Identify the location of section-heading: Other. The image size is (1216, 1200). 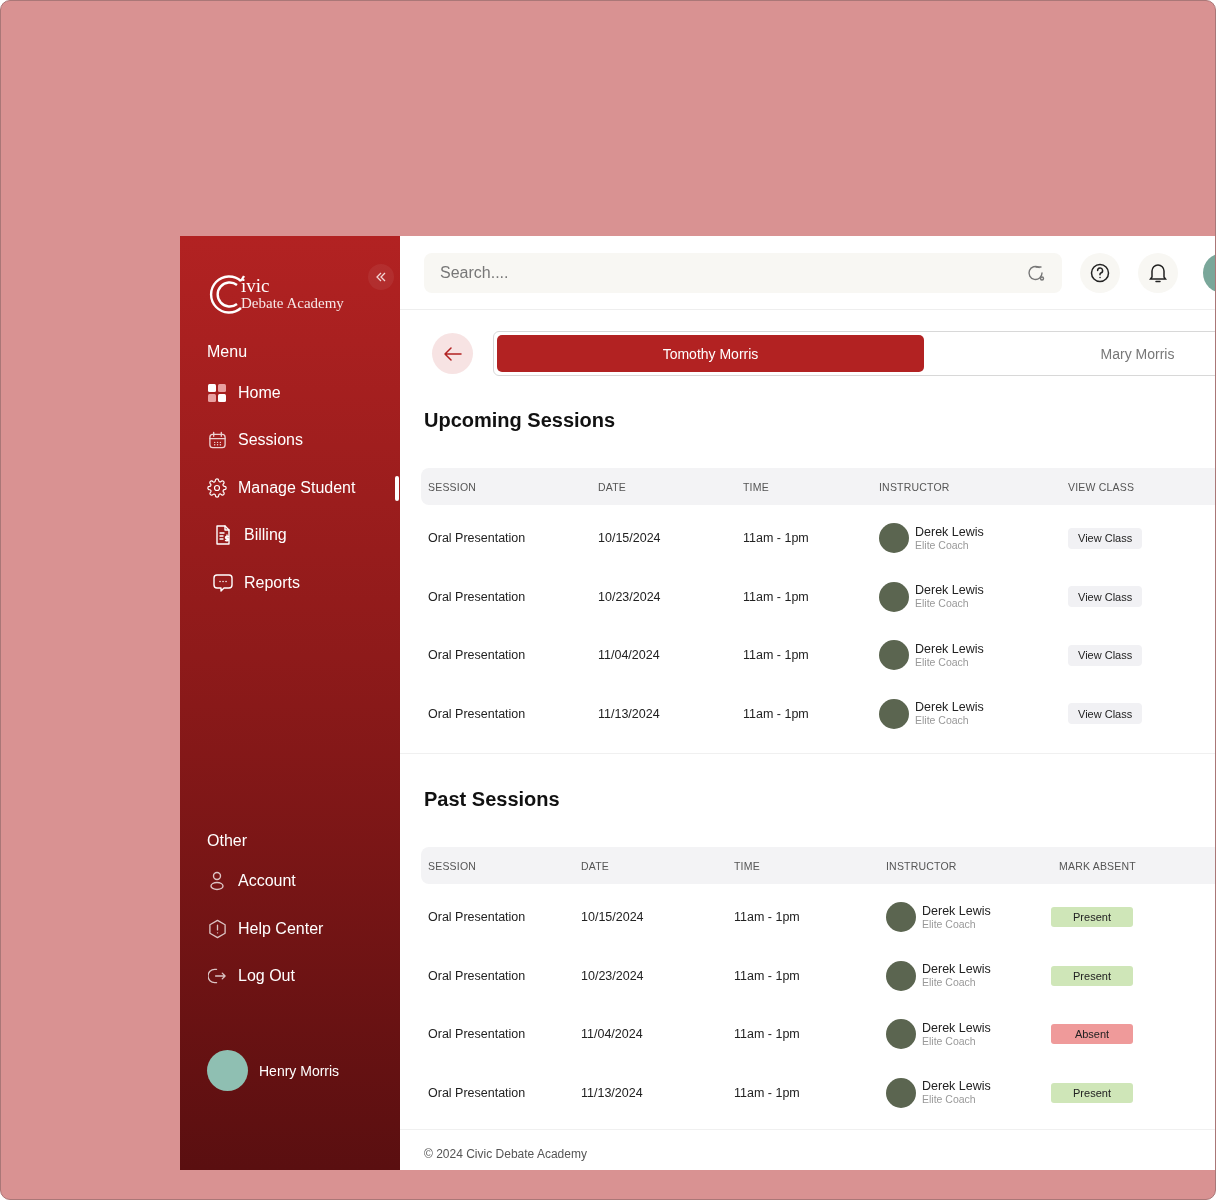
(227, 840).